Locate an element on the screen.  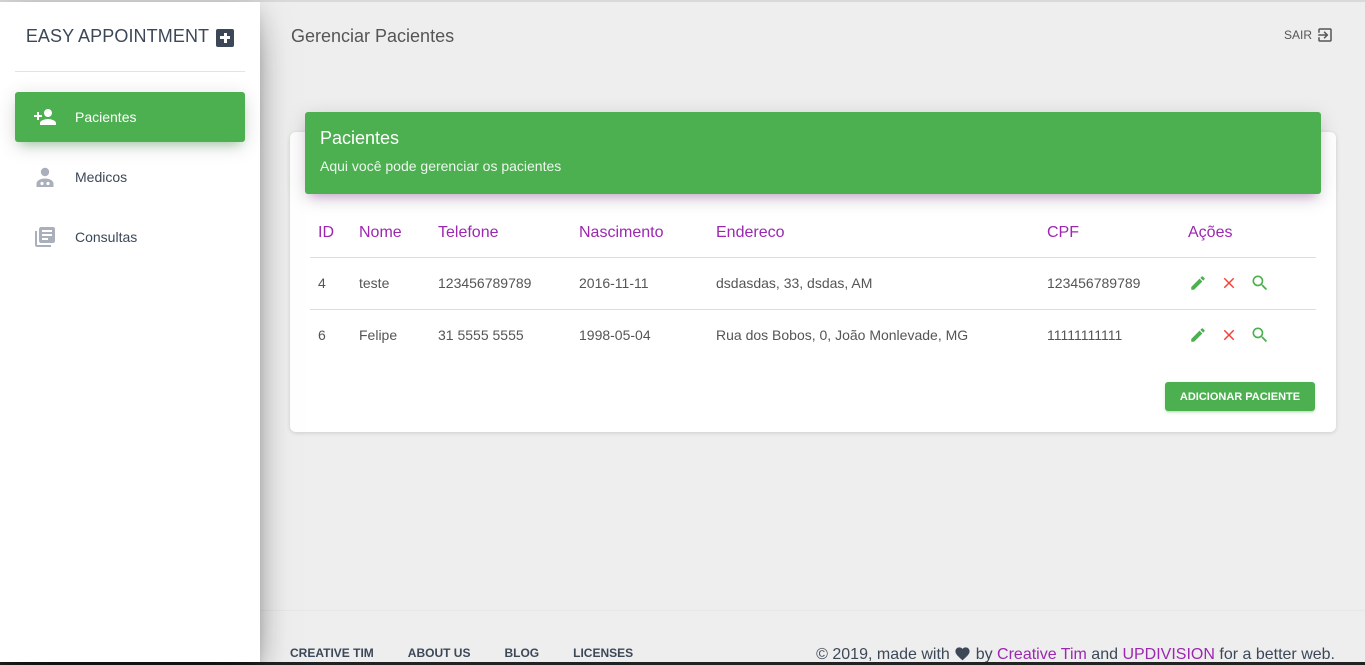
brand-name: EASY APPOINTMENT is located at coordinates (117, 36).